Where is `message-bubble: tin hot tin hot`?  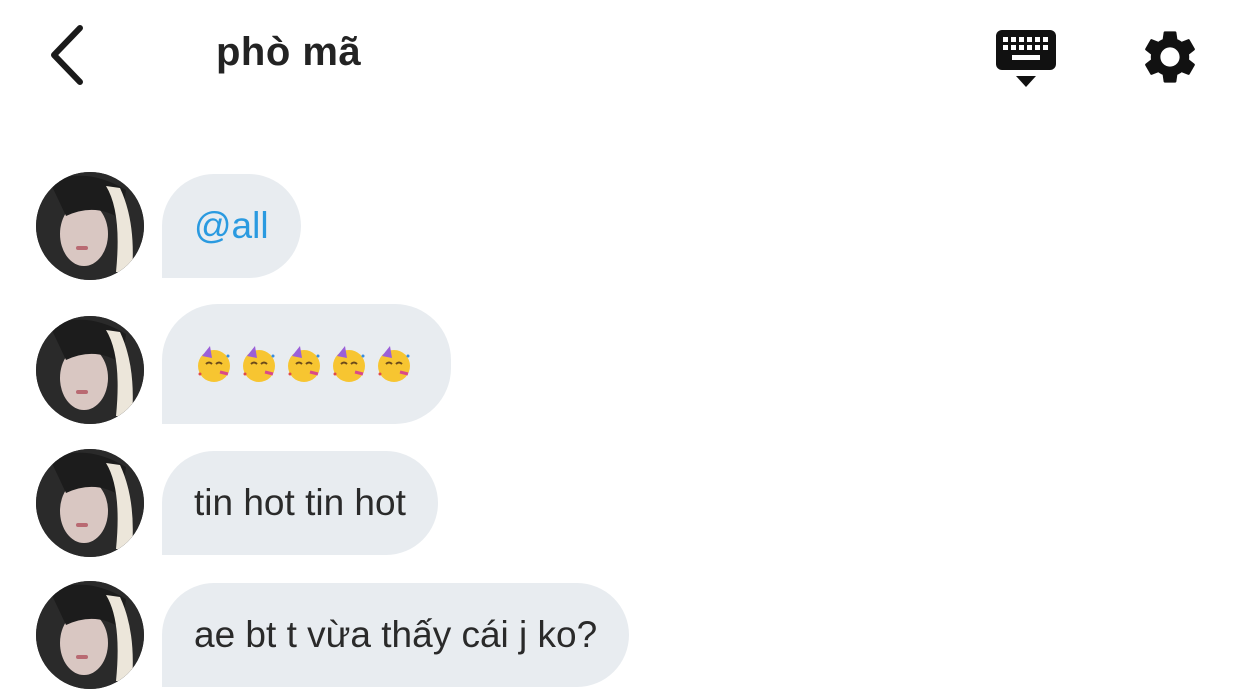
message-bubble: tin hot tin hot is located at coordinates (300, 503).